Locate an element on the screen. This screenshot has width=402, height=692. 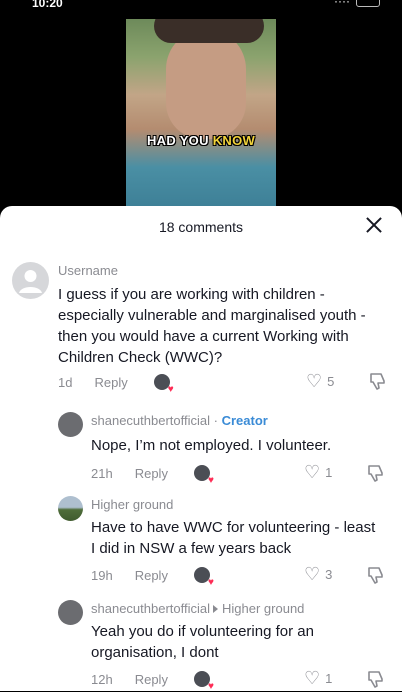
comment-age: 1d is located at coordinates (65, 382).